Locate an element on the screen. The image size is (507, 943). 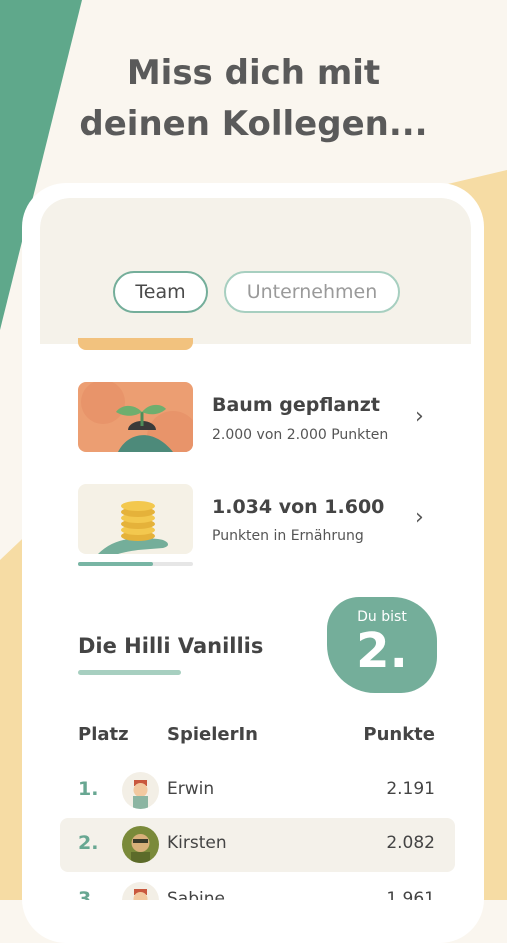
rank-badge: Du bist 2. is located at coordinates (382, 645).